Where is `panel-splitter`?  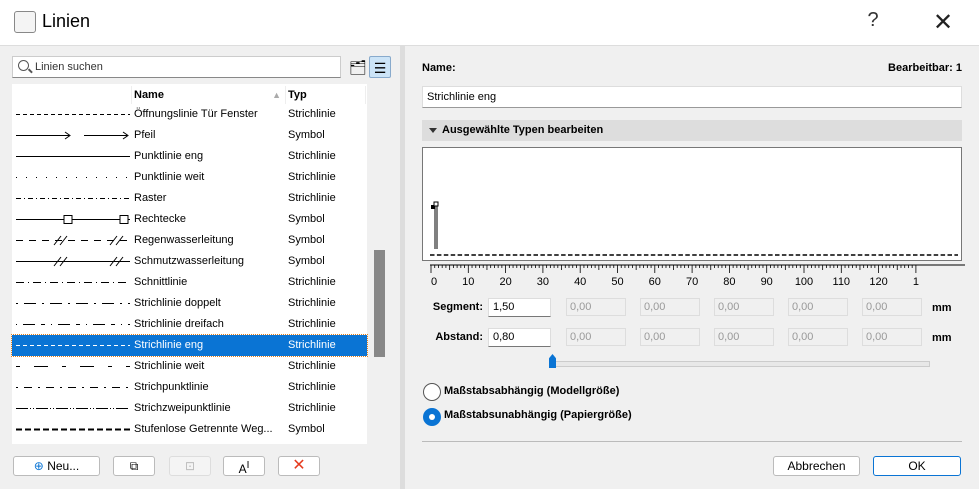 panel-splitter is located at coordinates (402, 267).